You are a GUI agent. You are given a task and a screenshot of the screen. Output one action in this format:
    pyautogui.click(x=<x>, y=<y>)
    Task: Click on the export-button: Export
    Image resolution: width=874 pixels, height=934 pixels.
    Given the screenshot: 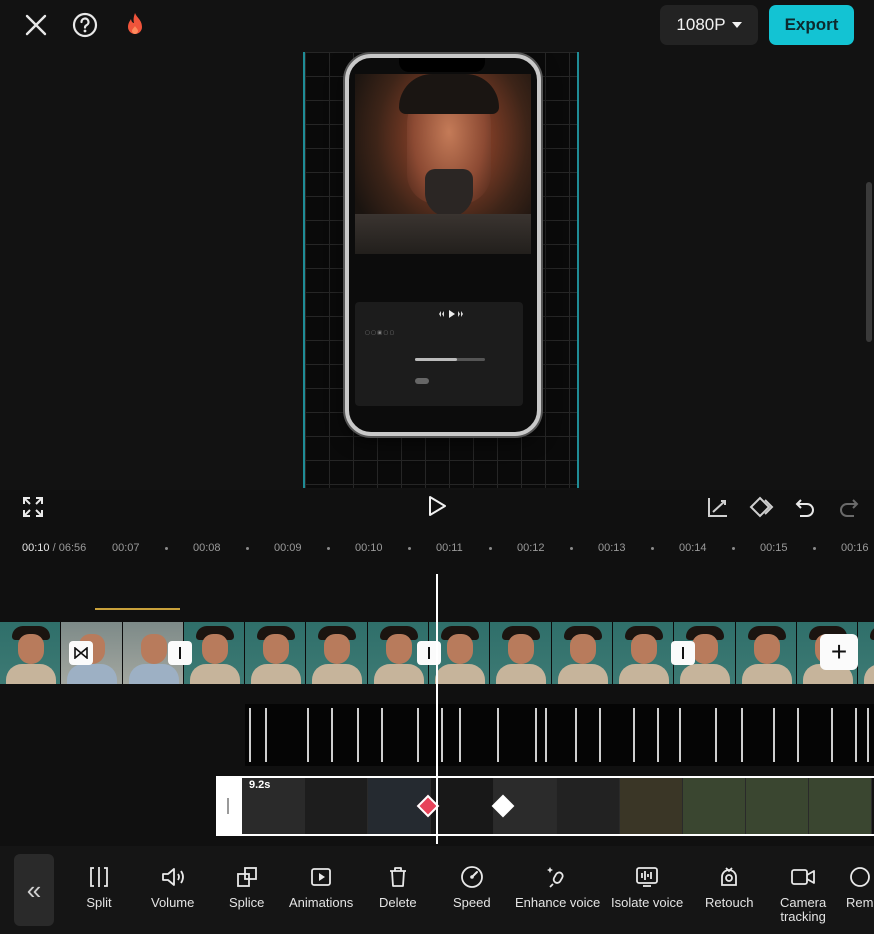 What is the action you would take?
    pyautogui.click(x=811, y=25)
    